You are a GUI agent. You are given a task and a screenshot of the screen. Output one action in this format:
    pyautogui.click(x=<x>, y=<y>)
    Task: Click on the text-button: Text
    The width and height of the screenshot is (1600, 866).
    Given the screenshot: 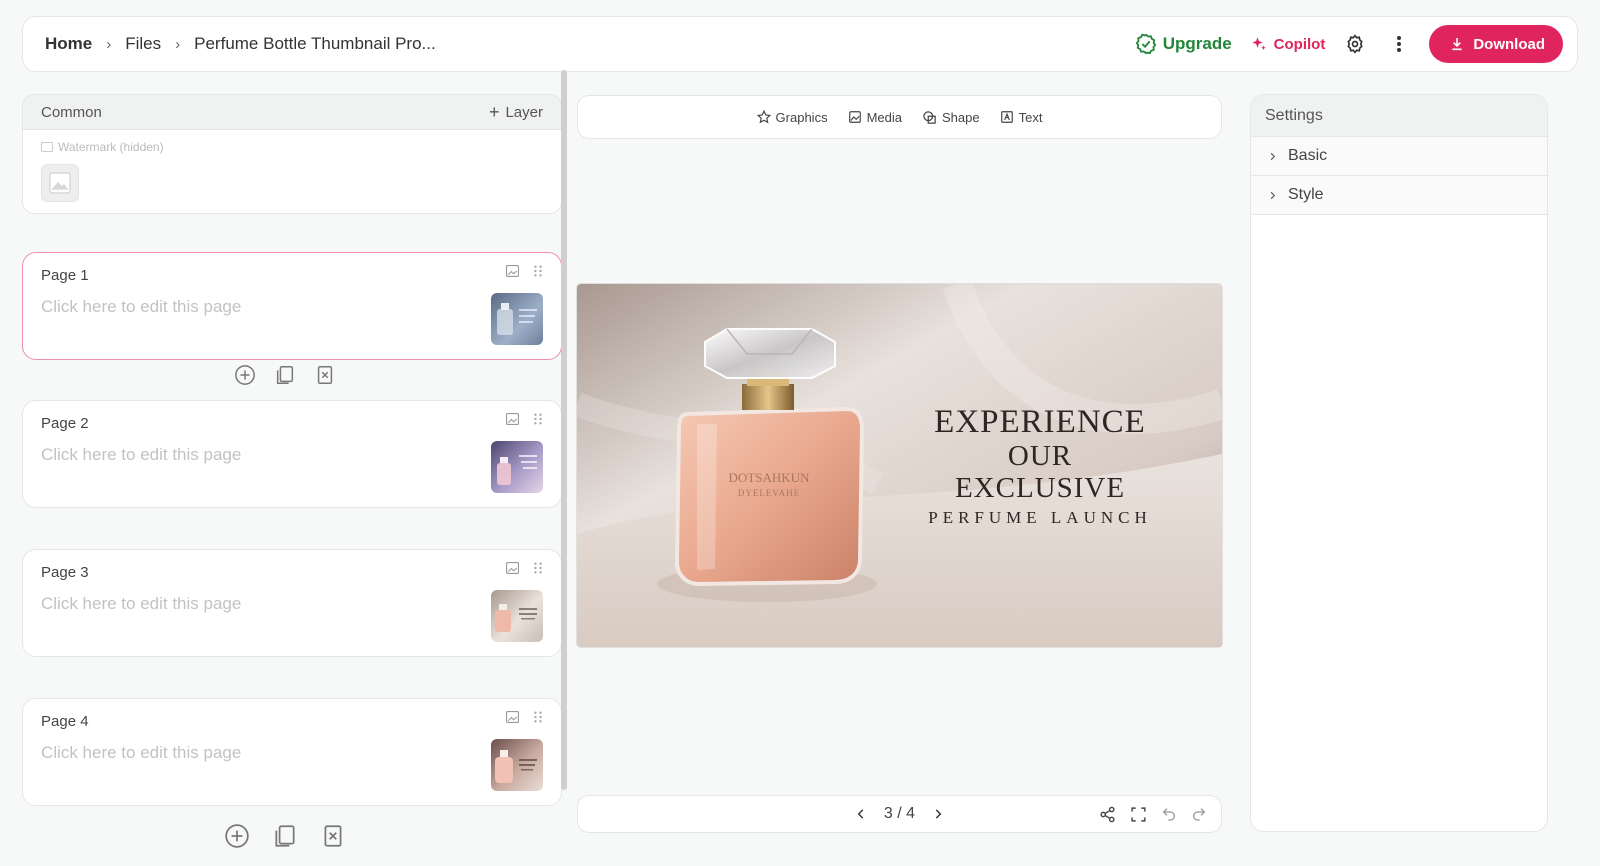 What is the action you would take?
    pyautogui.click(x=1021, y=117)
    